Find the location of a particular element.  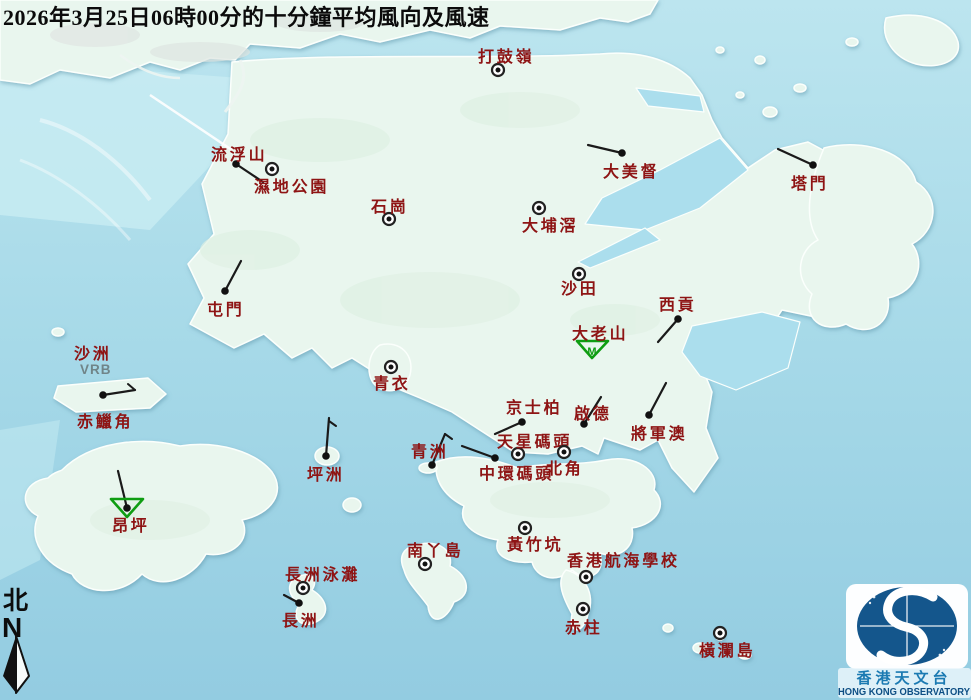

hko-logo: 香港天文台 HONG KONG OBSERVATORY is located at coordinates (904, 641).